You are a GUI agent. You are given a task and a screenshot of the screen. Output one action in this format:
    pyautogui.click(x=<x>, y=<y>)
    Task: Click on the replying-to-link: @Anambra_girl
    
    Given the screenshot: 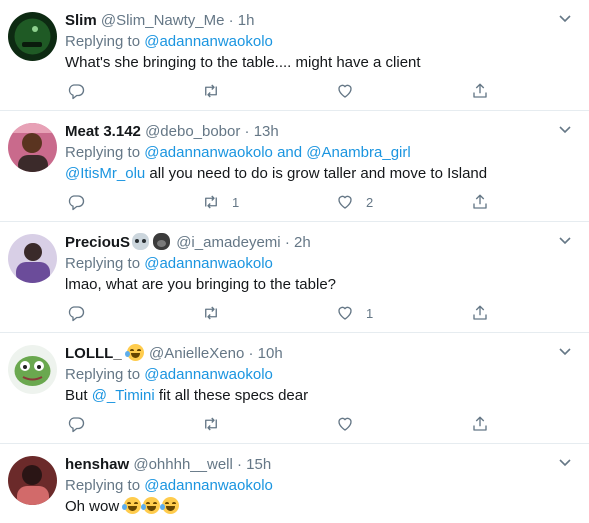 What is the action you would take?
    pyautogui.click(x=358, y=152)
    